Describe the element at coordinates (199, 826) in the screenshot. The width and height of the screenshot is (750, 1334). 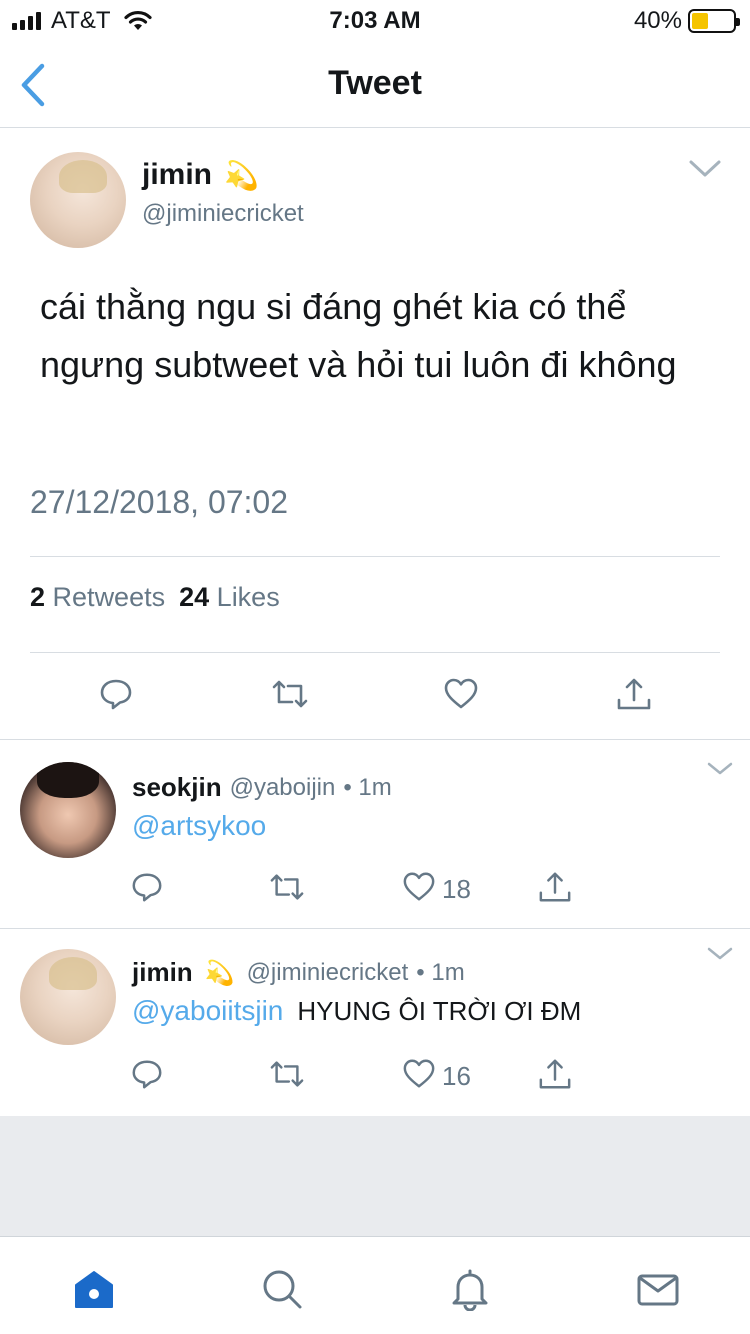
I see `mention-link: @artsykoo` at that location.